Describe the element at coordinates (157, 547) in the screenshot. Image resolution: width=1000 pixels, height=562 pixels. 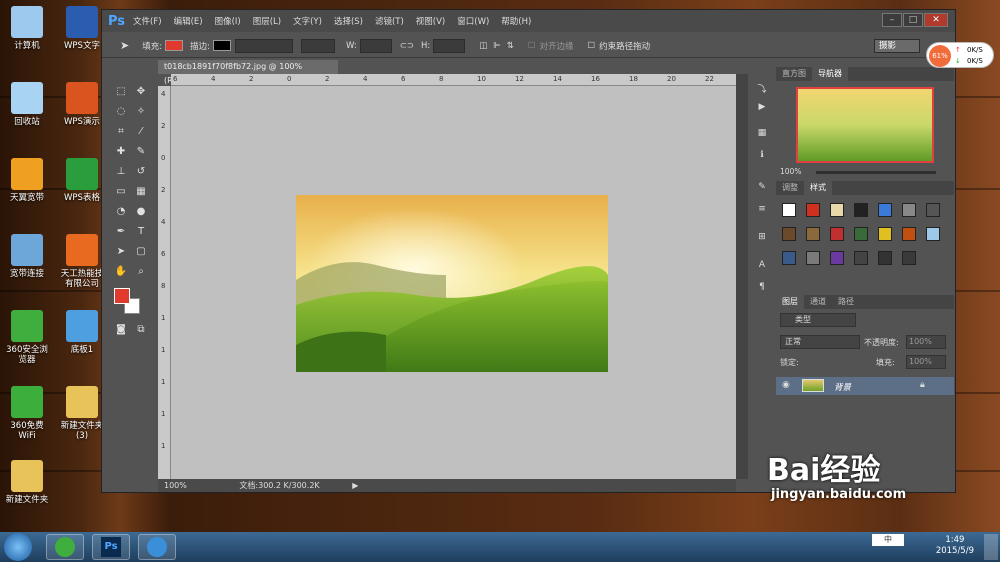
I see `taskbar-qq-manager` at that location.